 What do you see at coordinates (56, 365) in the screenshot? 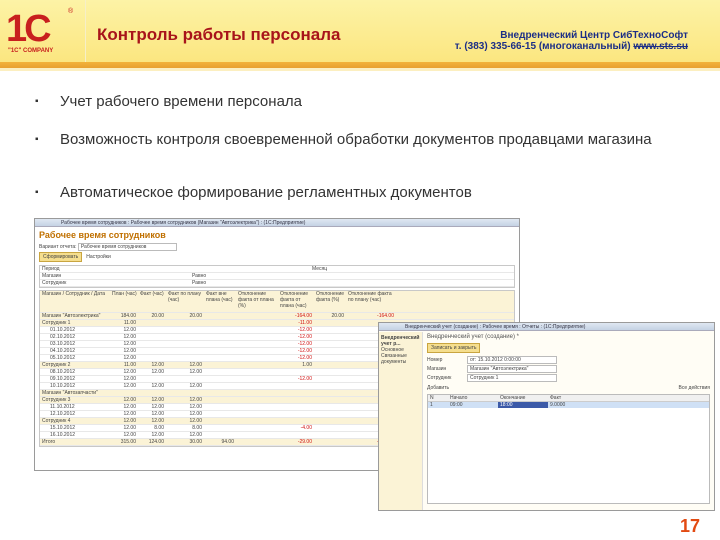
I see `table-cell: Сотрудник 2` at bounding box center [56, 365].